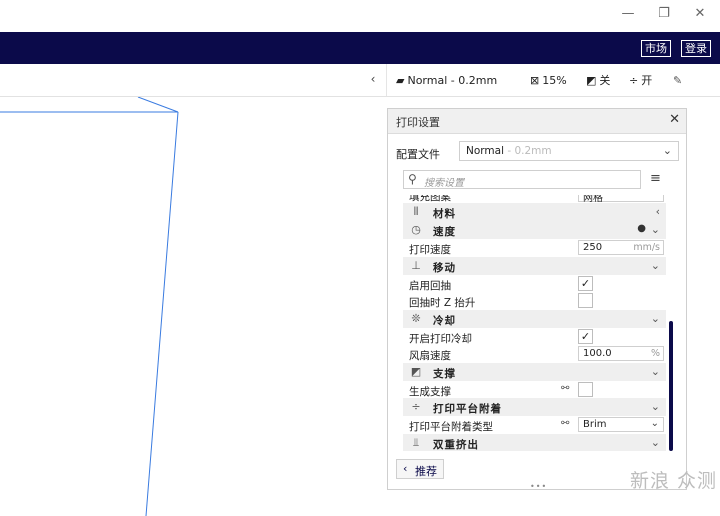 This screenshot has height=516, width=720. Describe the element at coordinates (534, 248) in the screenshot. I see `setting-row-print-speed: 打印速度 250 mm/s` at that location.